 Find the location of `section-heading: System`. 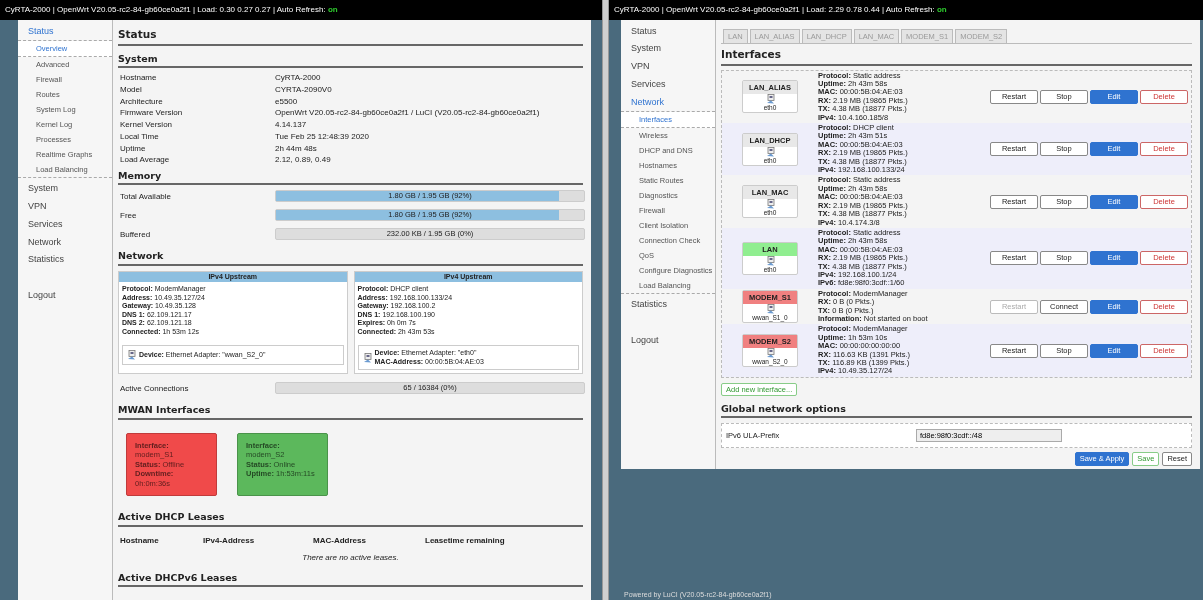

section-heading: System is located at coordinates (350, 58).